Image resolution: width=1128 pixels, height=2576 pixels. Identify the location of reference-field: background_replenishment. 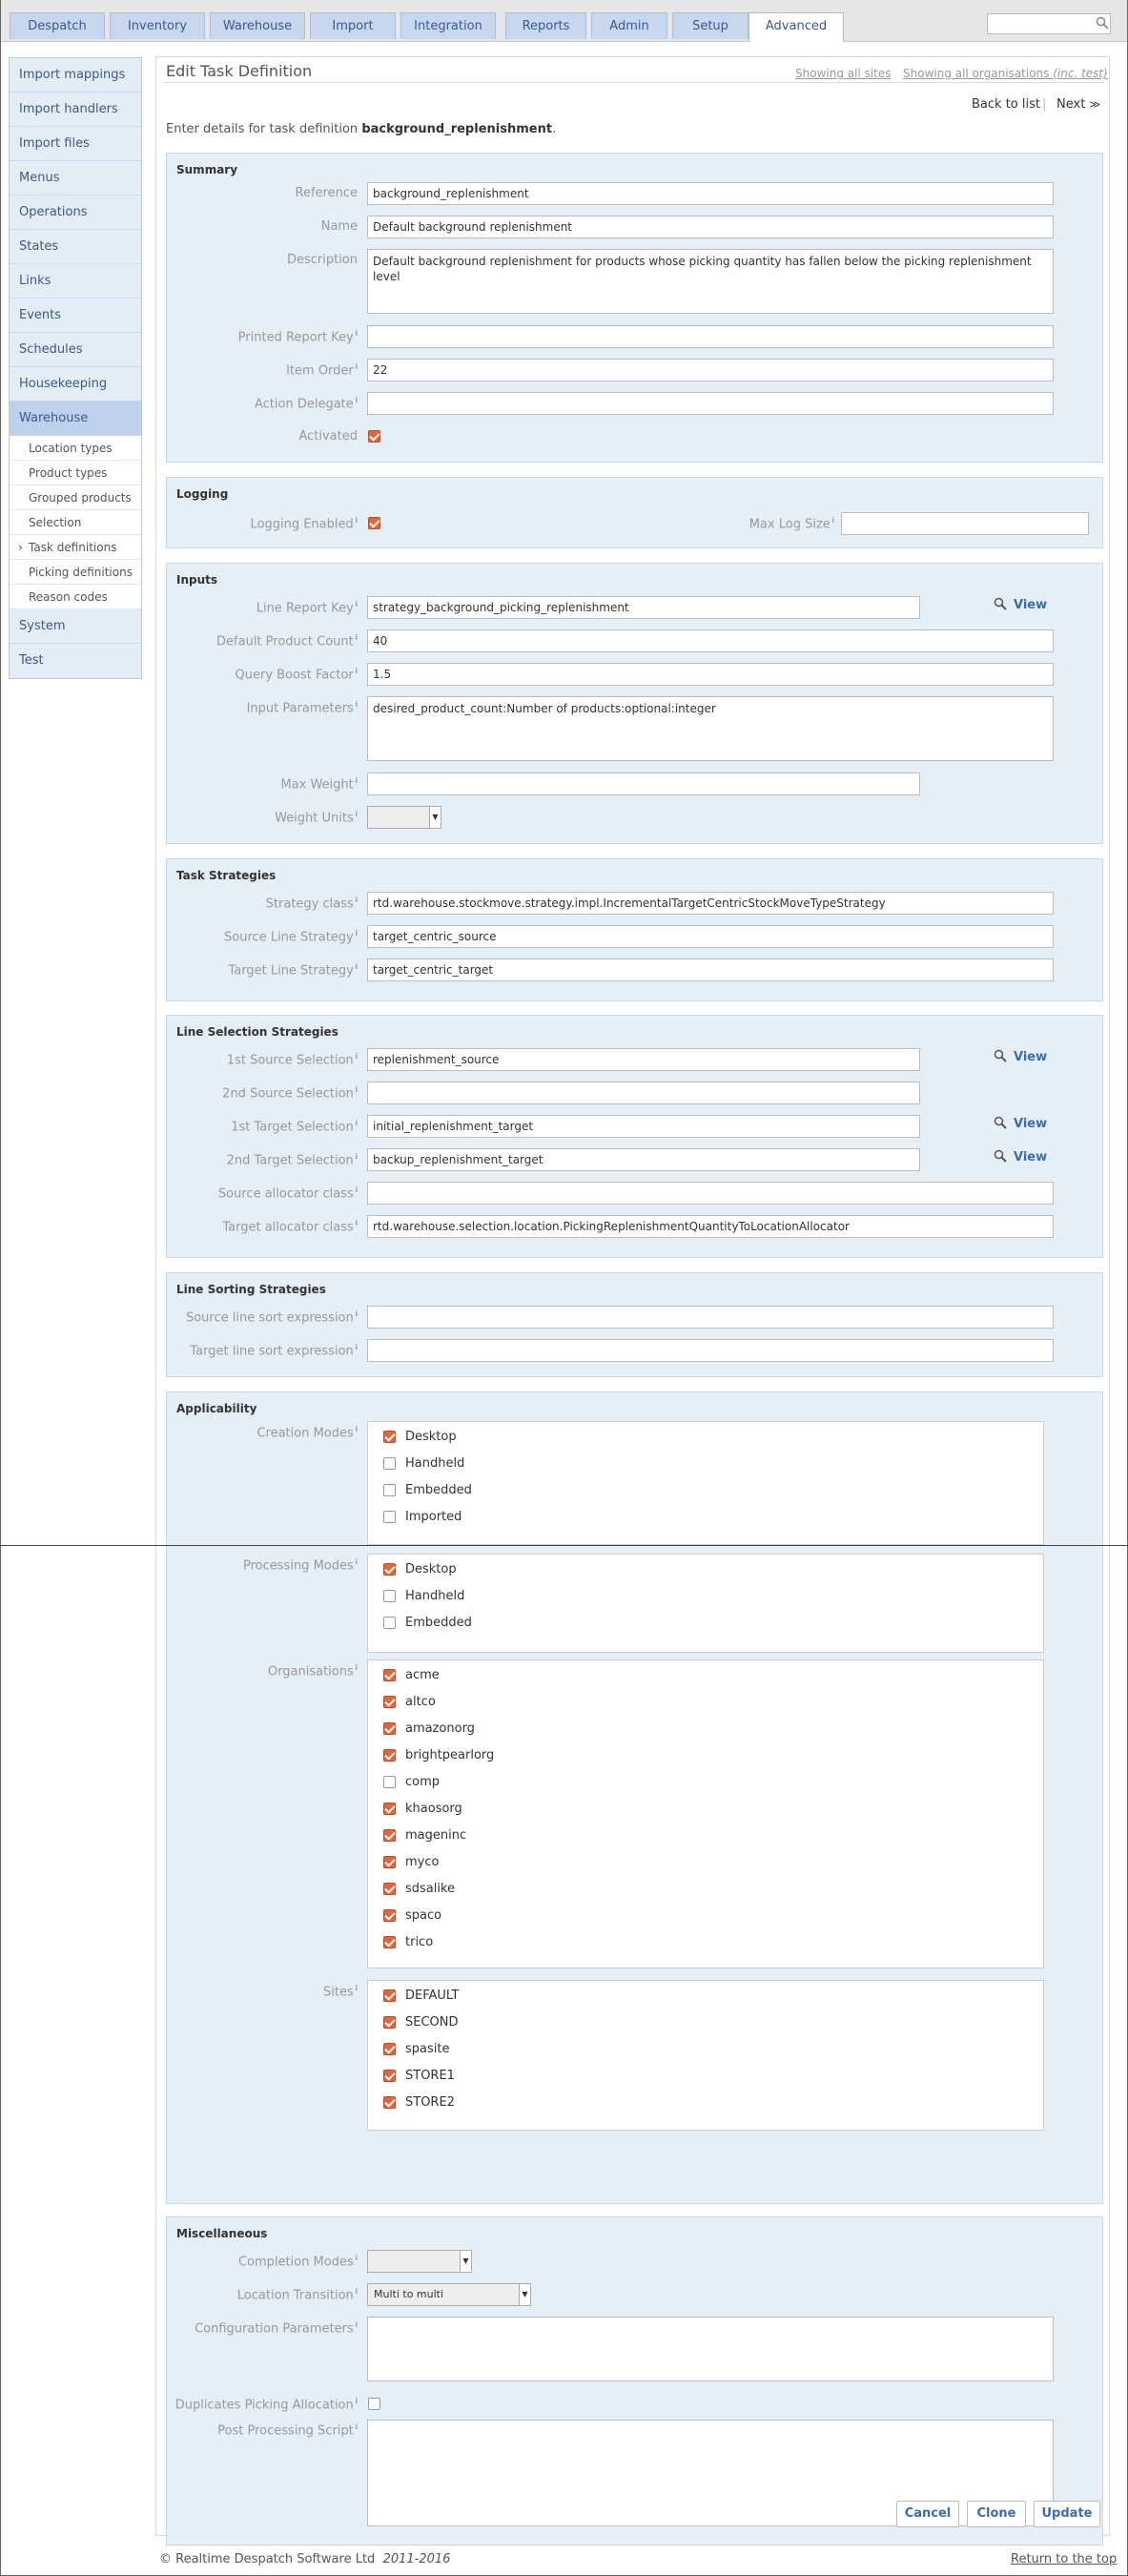
(710, 193).